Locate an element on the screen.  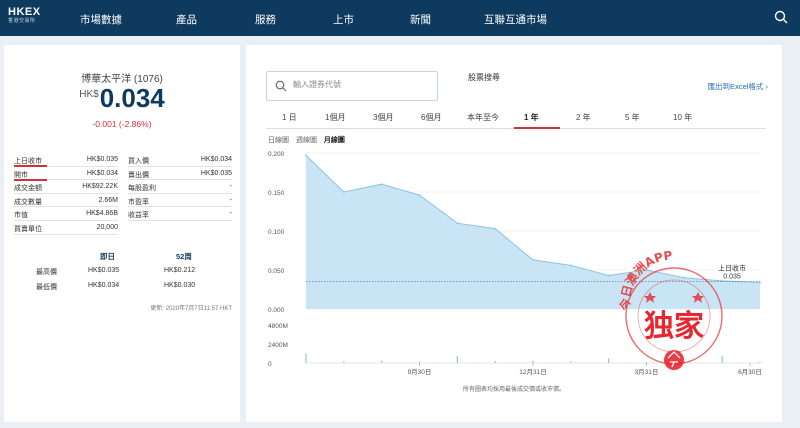
top-nav: HKEX 香港交易所 市場數據 產品 服務 上市 新聞 互聯互通市場 is located at coordinates (400, 18).